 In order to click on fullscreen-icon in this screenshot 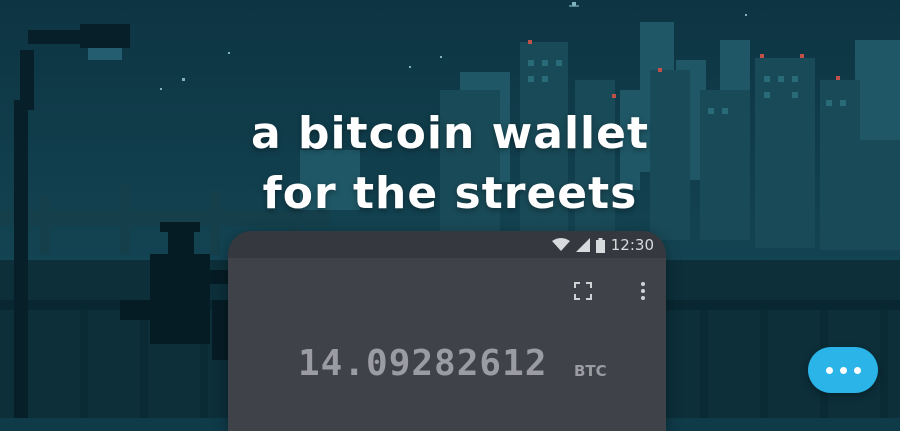, I will do `click(583, 291)`.